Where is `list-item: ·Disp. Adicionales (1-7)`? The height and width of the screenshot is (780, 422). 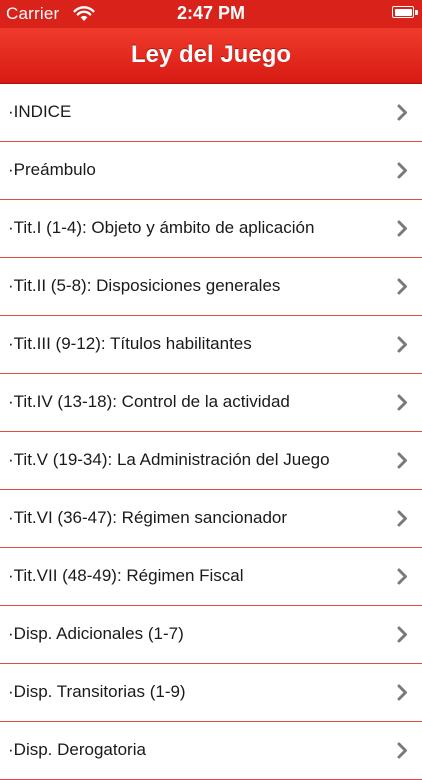 list-item: ·Disp. Adicionales (1-7) is located at coordinates (211, 635).